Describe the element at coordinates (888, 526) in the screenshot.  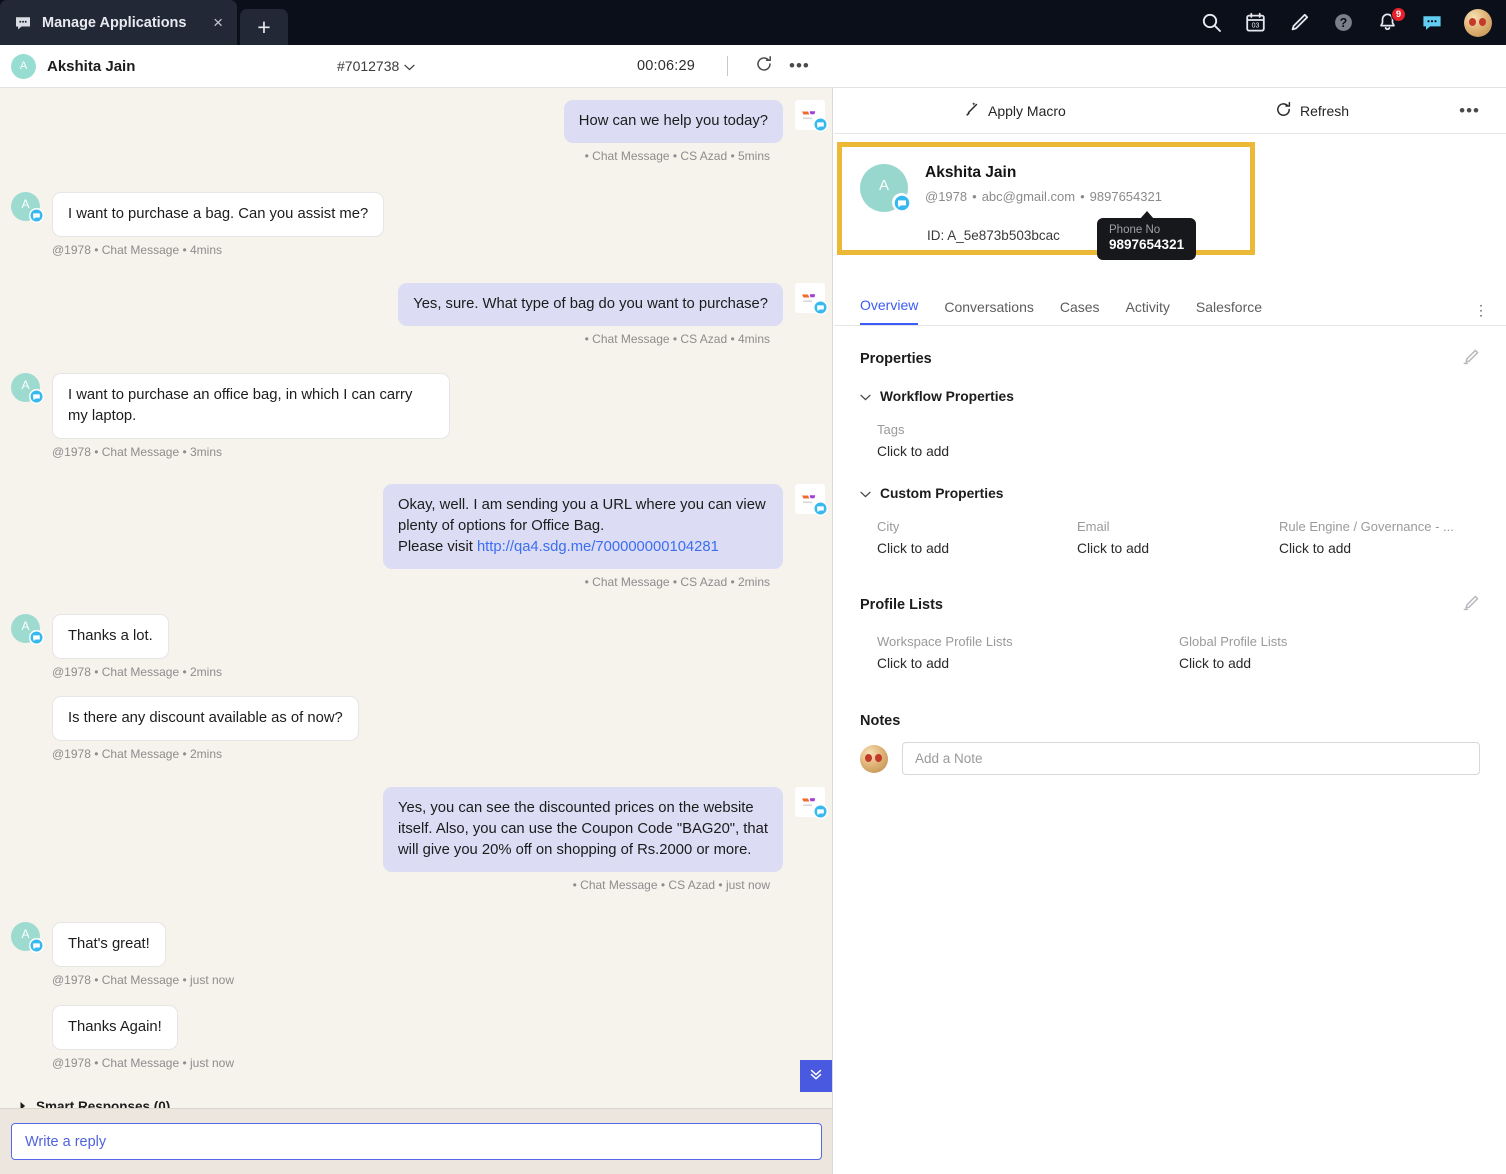
I see `field-label: City` at that location.